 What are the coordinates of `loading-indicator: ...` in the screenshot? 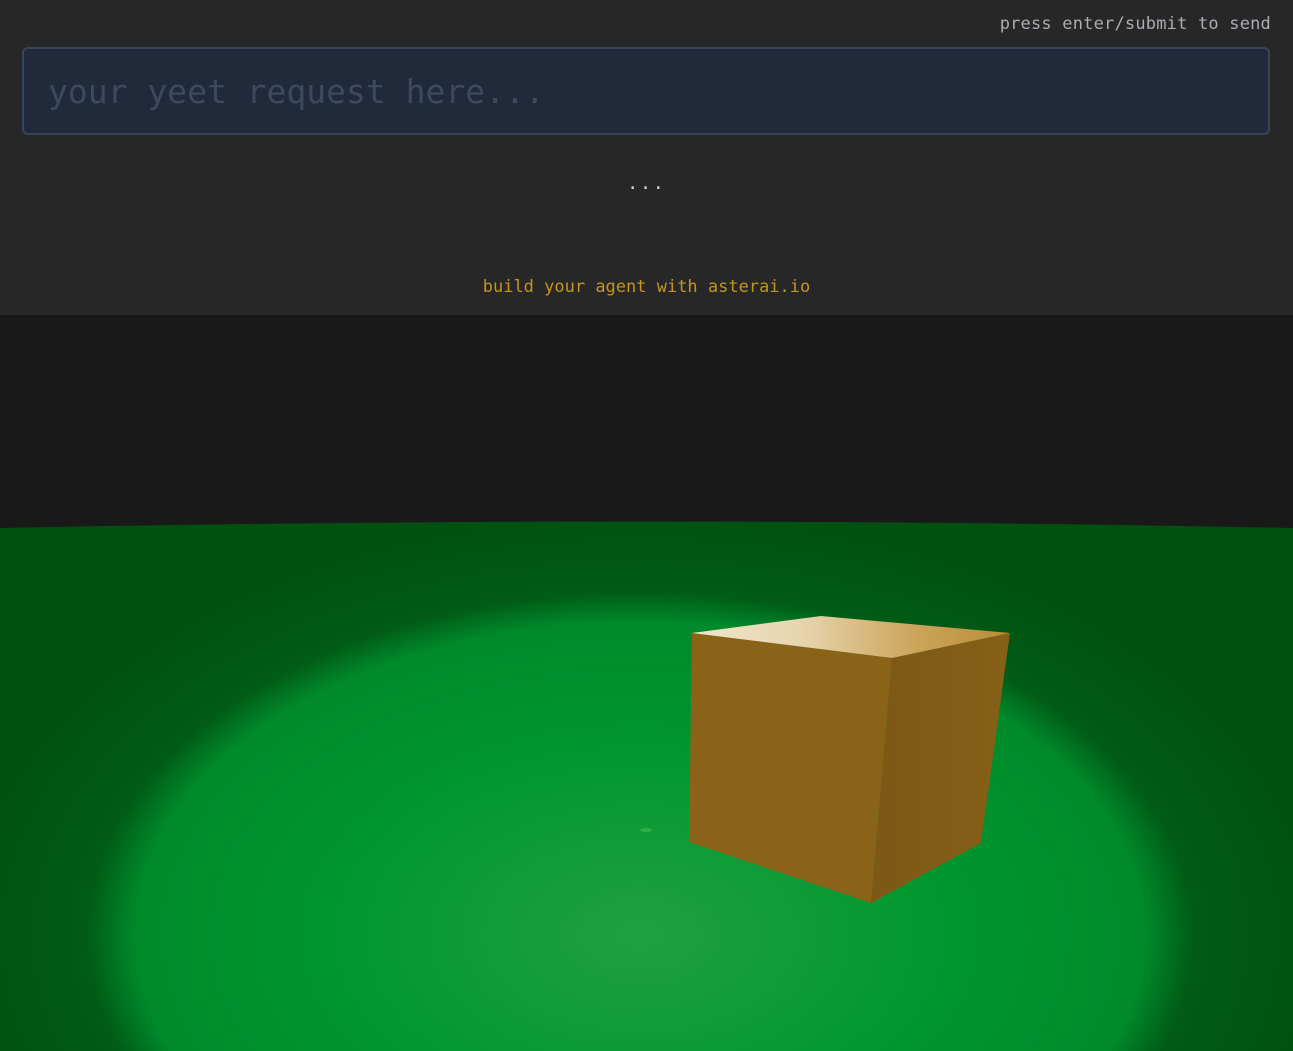 It's located at (646, 183).